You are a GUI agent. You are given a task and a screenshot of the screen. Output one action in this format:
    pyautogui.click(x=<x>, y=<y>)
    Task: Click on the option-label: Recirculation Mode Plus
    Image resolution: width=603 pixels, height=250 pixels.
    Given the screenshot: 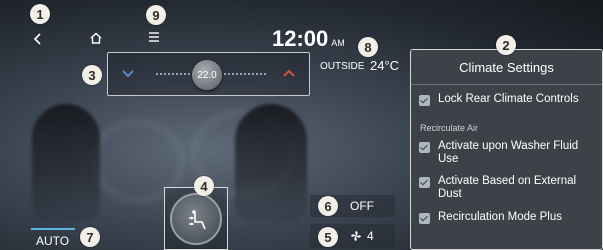 What is the action you would take?
    pyautogui.click(x=500, y=217)
    